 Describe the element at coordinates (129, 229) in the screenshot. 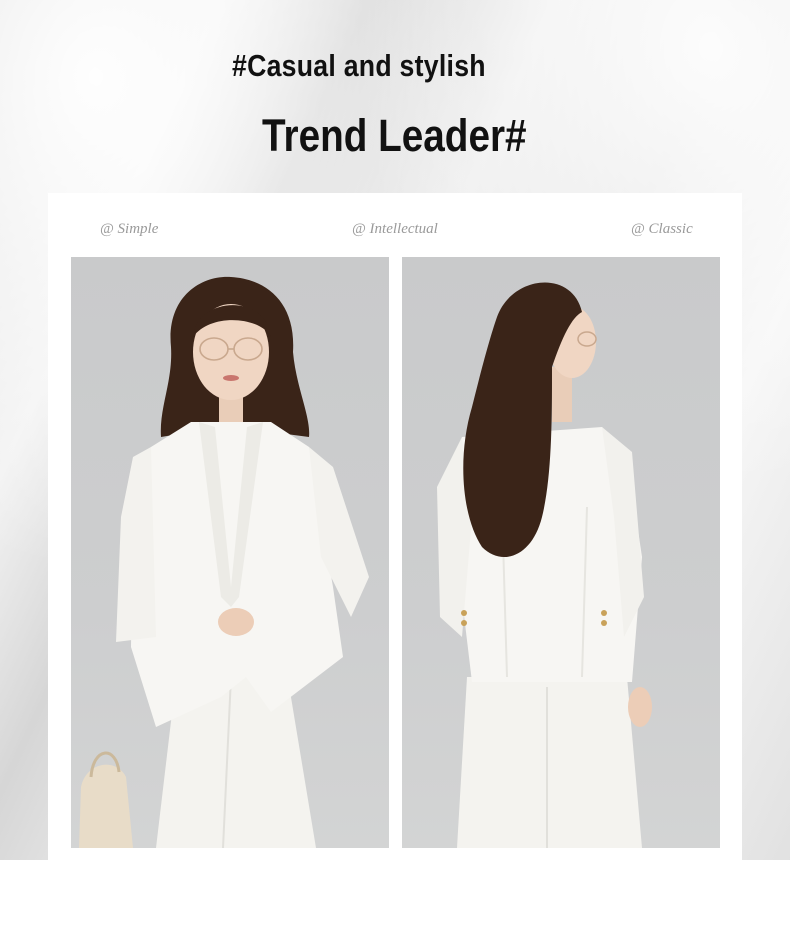

I see `tag-simple: @ Simple` at that location.